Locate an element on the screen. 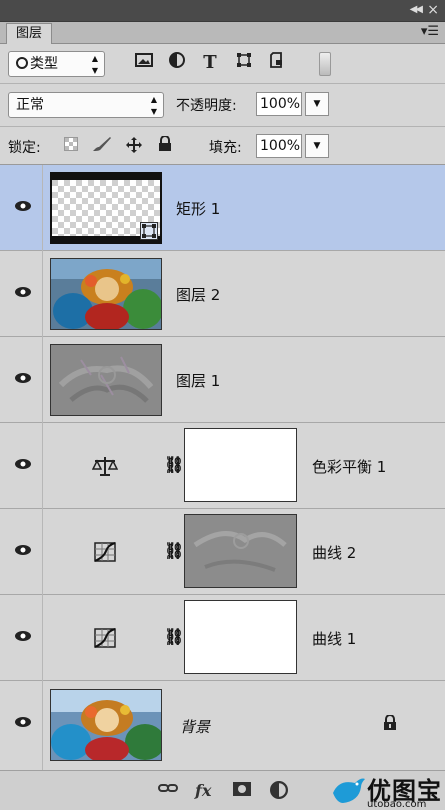 This screenshot has width=445, height=810. layer-lock-icon is located at coordinates (390, 722).